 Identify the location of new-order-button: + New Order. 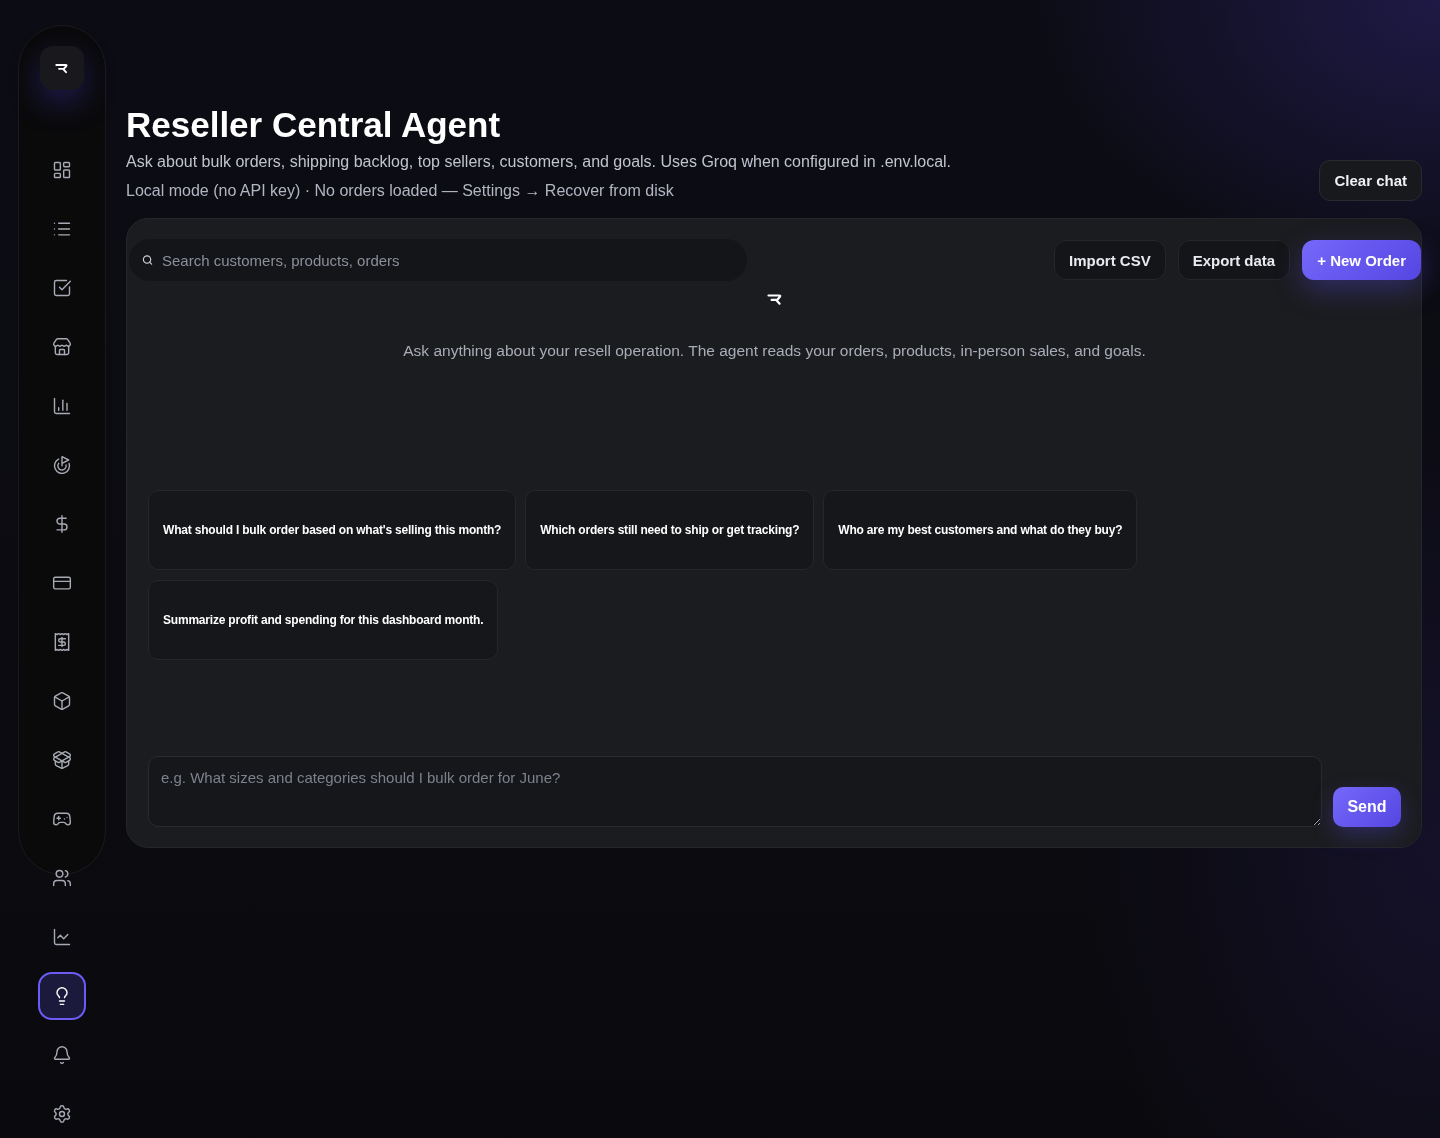
(1361, 260).